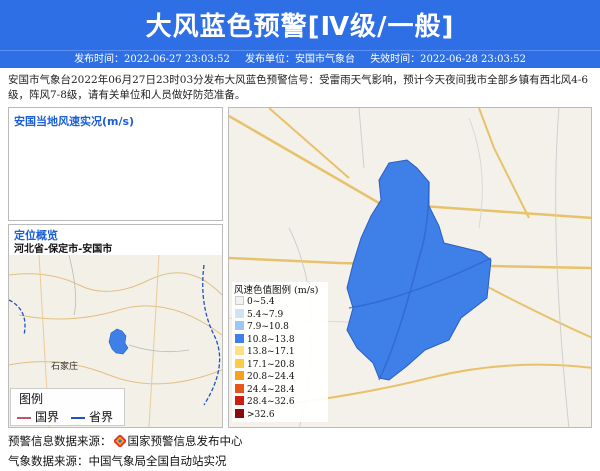 Image resolution: width=600 pixels, height=471 pixels. Describe the element at coordinates (74, 121) in the screenshot. I see `wind-panel-title: 安国当地风速实况(m/s)` at that location.